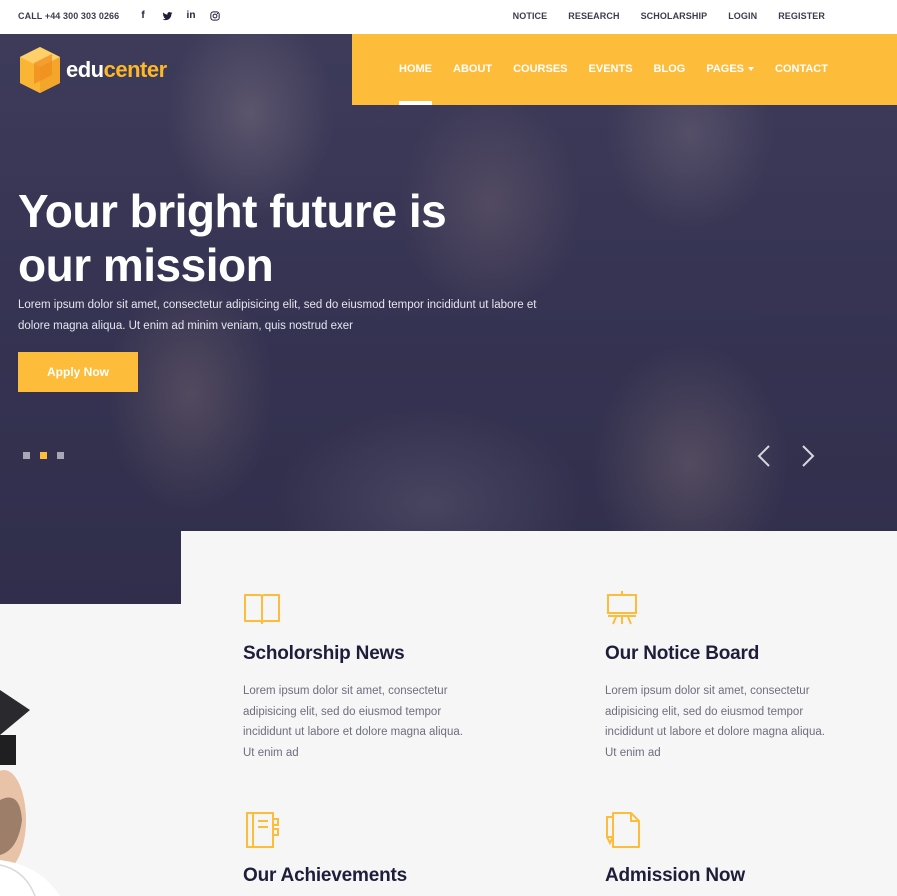  I want to click on feature-title: Scholorship News, so click(324, 654).